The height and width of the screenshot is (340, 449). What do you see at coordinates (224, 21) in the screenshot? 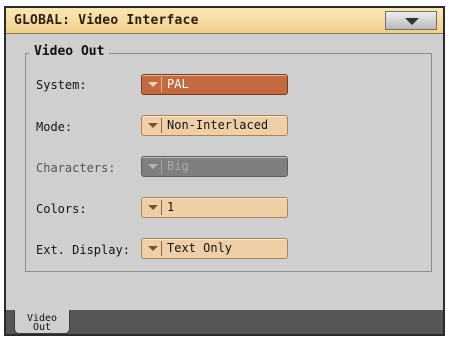
I see `page-title-bar: GLOBAL: Video Interface` at bounding box center [224, 21].